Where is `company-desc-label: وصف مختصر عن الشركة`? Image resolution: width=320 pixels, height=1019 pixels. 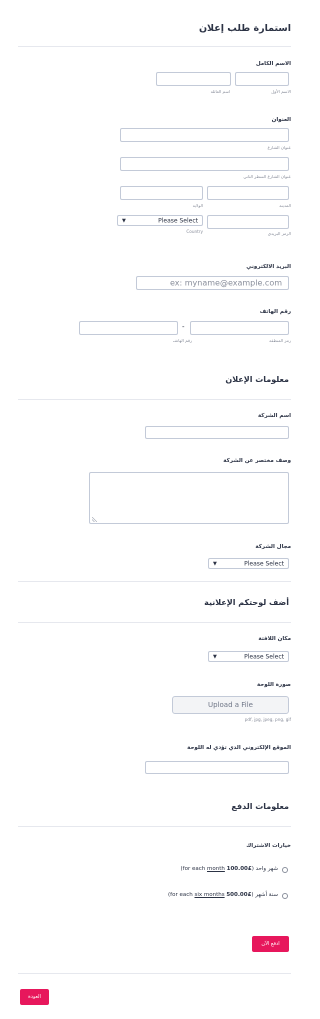 company-desc-label: وصف مختصر عن الشركة is located at coordinates (257, 461).